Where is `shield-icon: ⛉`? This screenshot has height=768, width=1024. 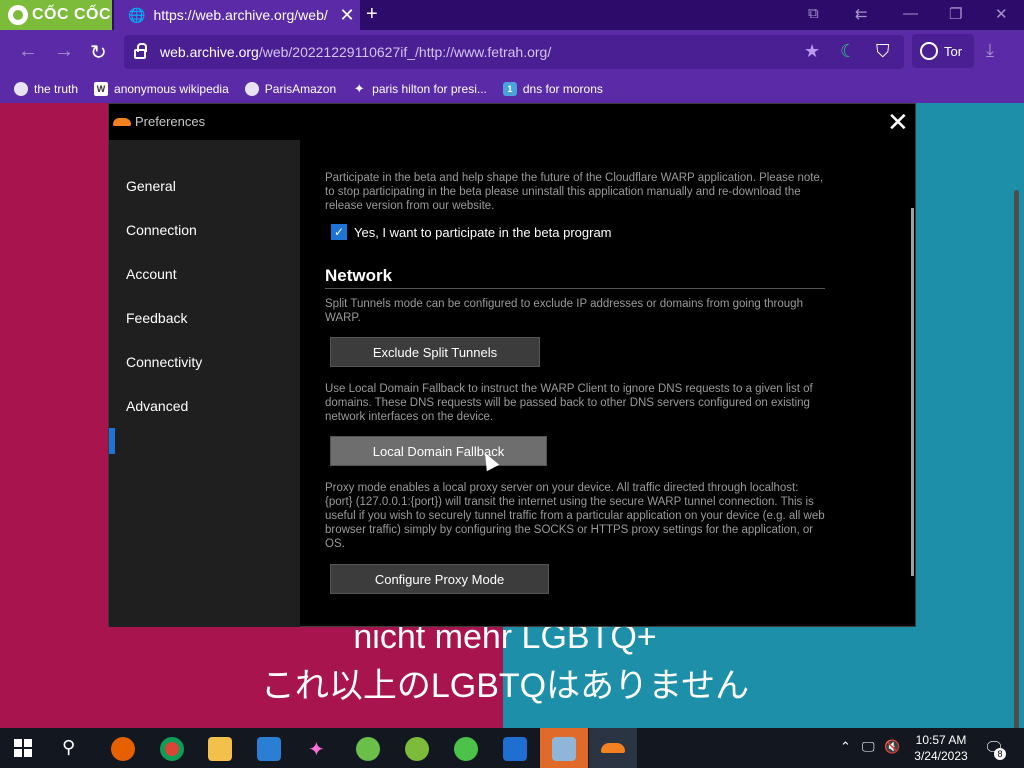 shield-icon: ⛉ is located at coordinates (883, 51).